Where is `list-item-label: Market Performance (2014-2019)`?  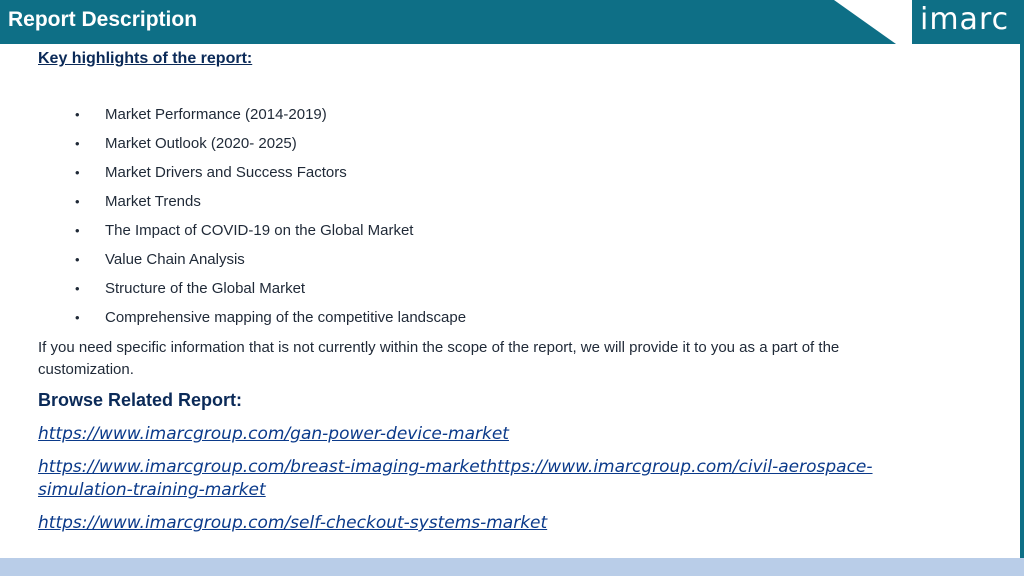
list-item-label: Market Performance (2014-2019) is located at coordinates (216, 114).